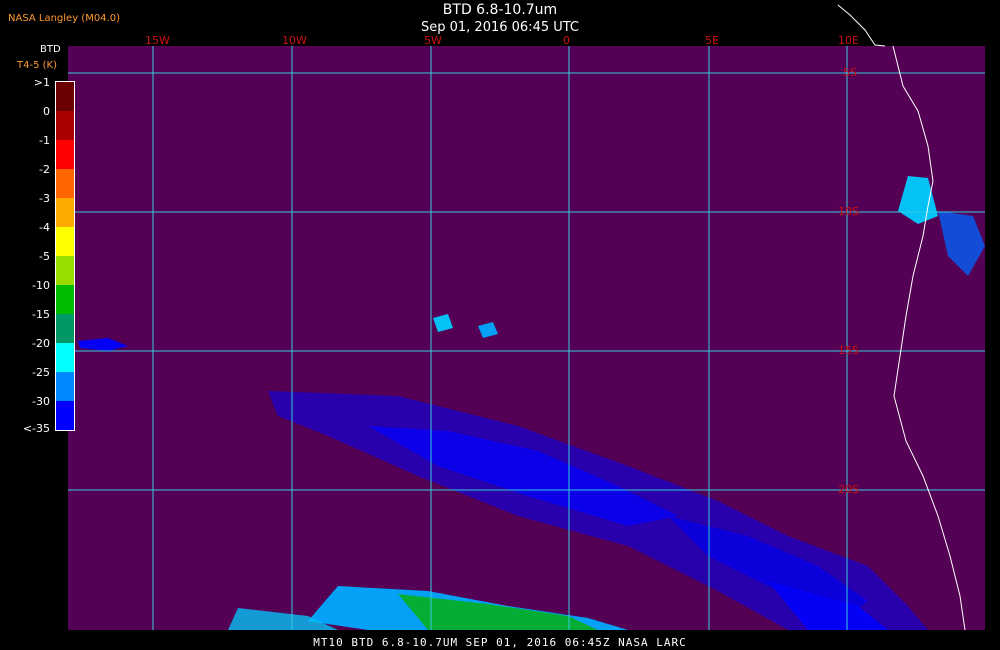 This screenshot has height=650, width=1000. What do you see at coordinates (44, 227) in the screenshot?
I see `legend-tick: -4` at bounding box center [44, 227].